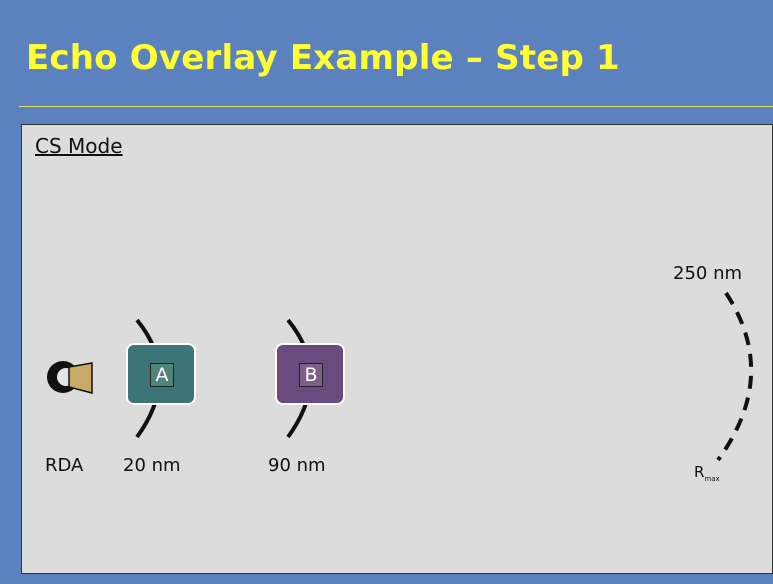  Describe the element at coordinates (297, 465) in the screenshot. I see `target-b-range: 90 nm` at that location.